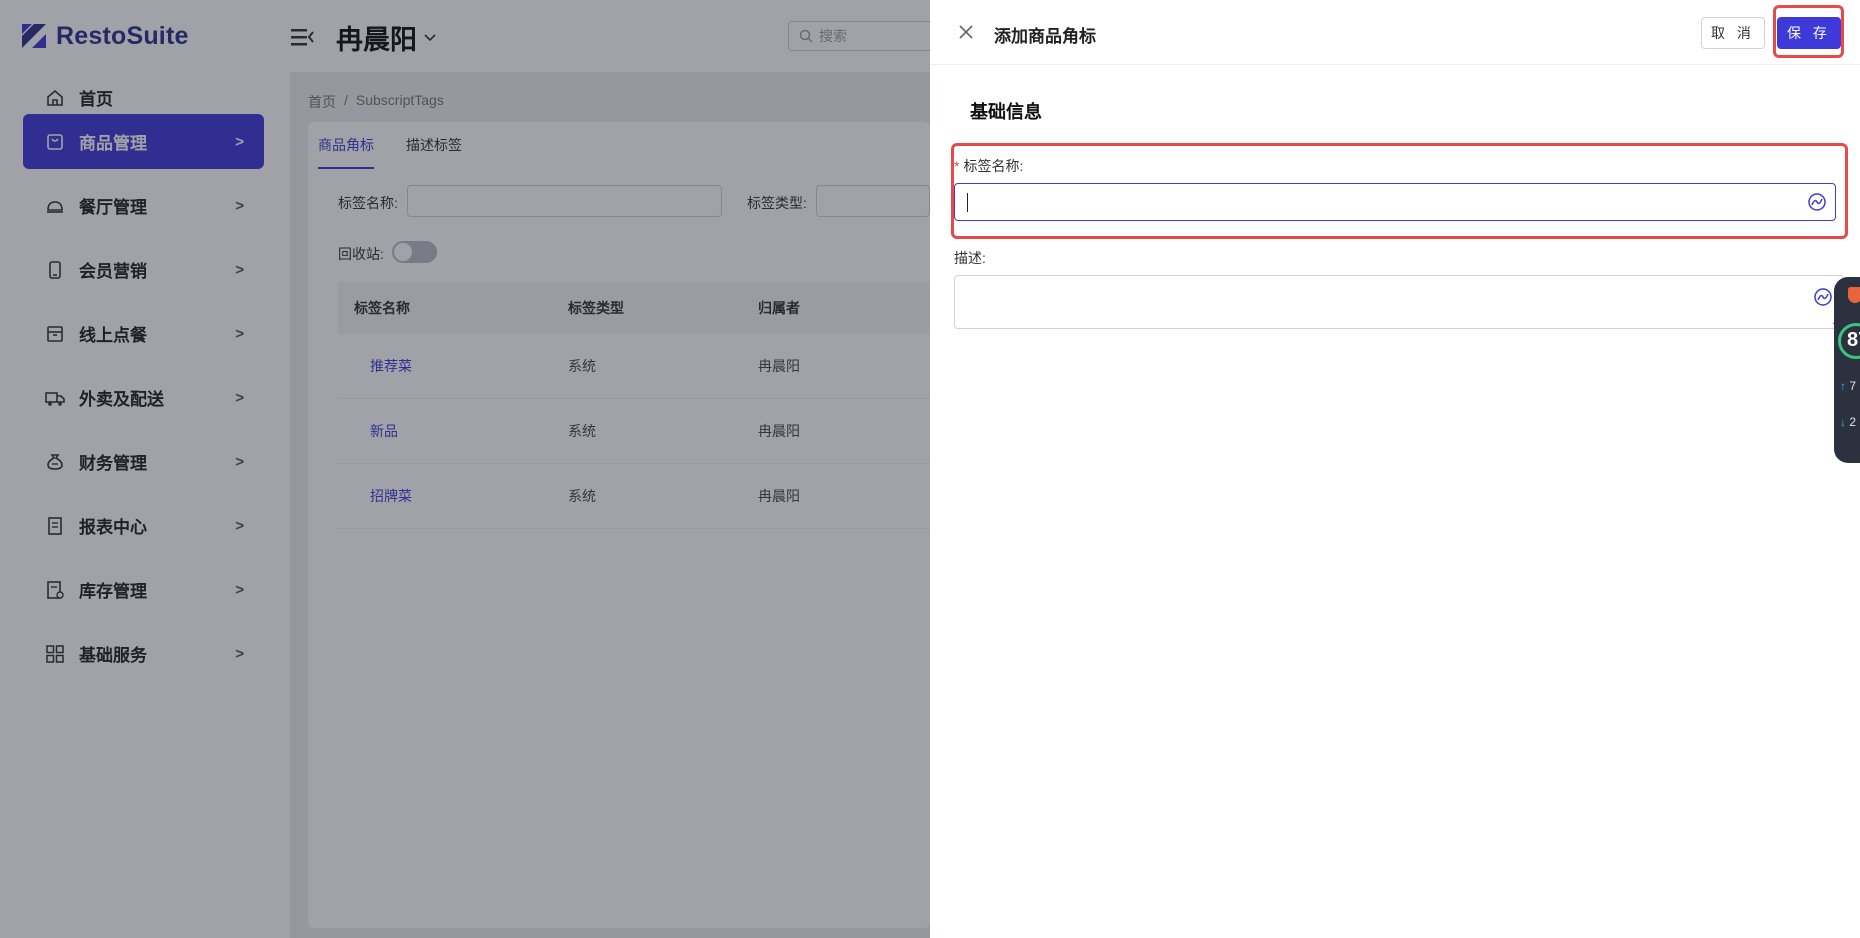  Describe the element at coordinates (1854, 295) in the screenshot. I see `shield-icon` at that location.